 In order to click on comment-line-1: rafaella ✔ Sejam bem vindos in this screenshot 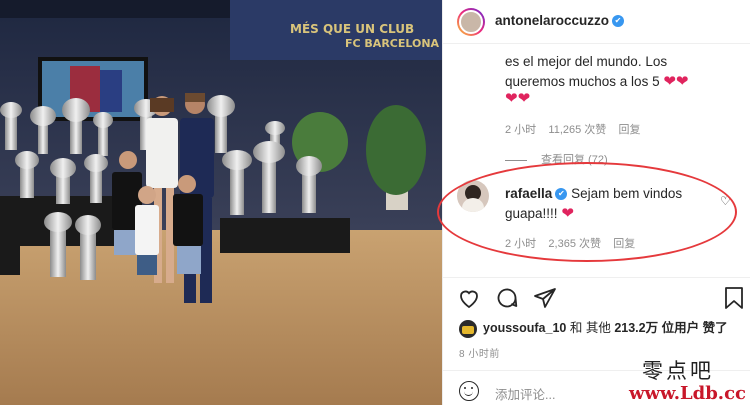, I will do `click(593, 193)`.